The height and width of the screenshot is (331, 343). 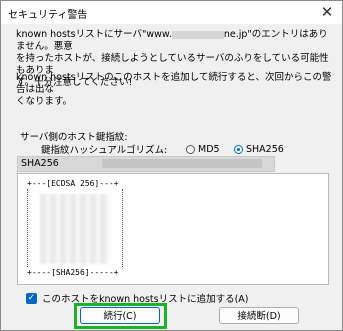 I want to click on radio-md5-label: MD5, so click(x=209, y=149).